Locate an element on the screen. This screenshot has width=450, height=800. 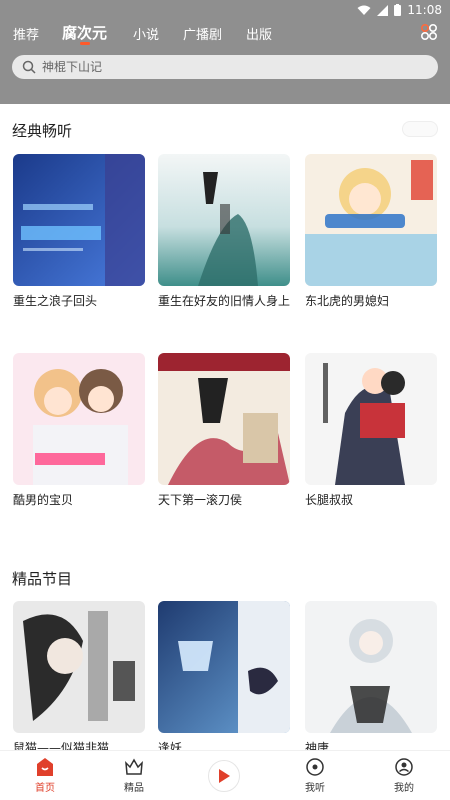
header: 11:08 推荐 腐次元 小说 广播剧 出版 is located at coordinates (225, 52).